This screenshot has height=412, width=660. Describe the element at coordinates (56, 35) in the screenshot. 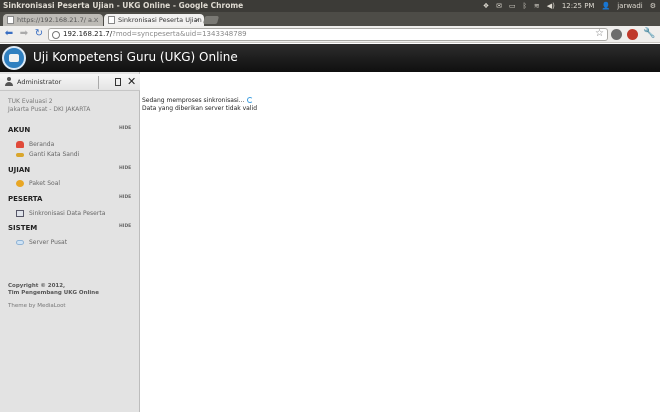

I see `globe-icon` at that location.